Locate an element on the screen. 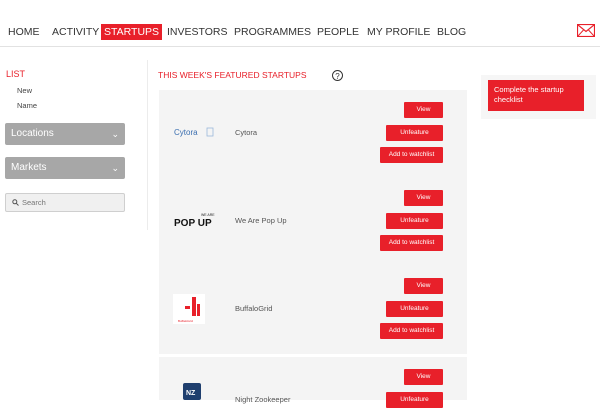 The height and width of the screenshot is (408, 600). nav-my-profile: MY PROFILE is located at coordinates (398, 32).